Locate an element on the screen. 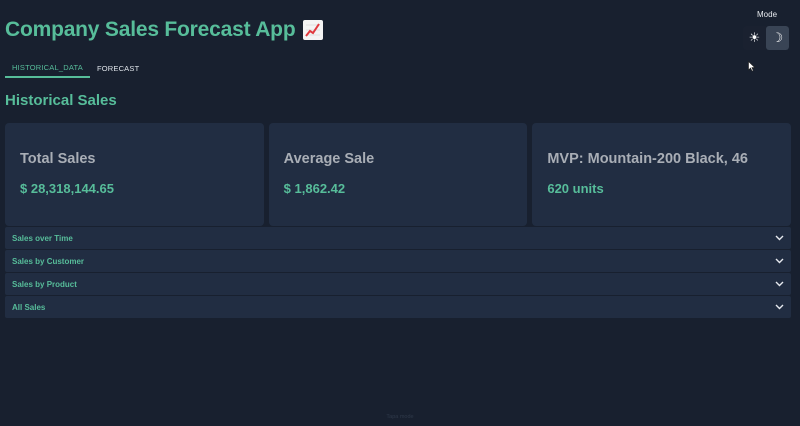 This screenshot has width=800, height=426. kpi-card-total-sales: Total Sales $ 28,318,144.65 is located at coordinates (134, 174).